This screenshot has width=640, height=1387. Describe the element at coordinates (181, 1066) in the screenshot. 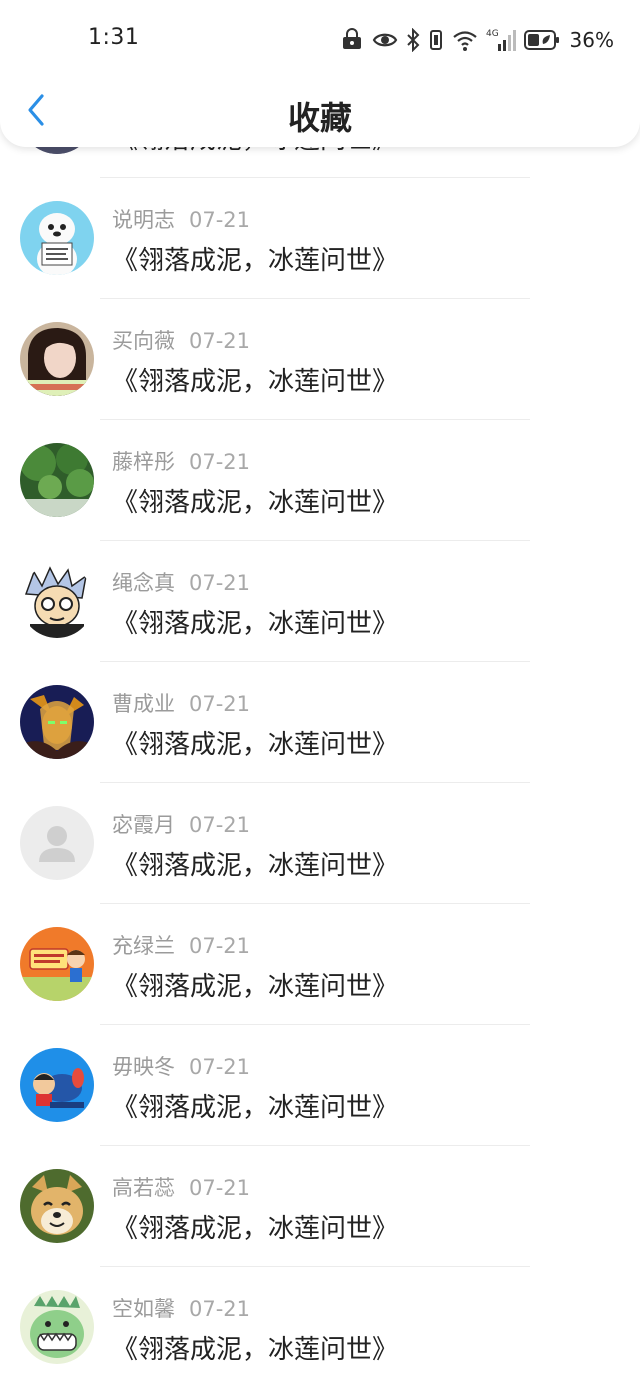

I see `item-meta: 毋映冬 07-21` at that location.